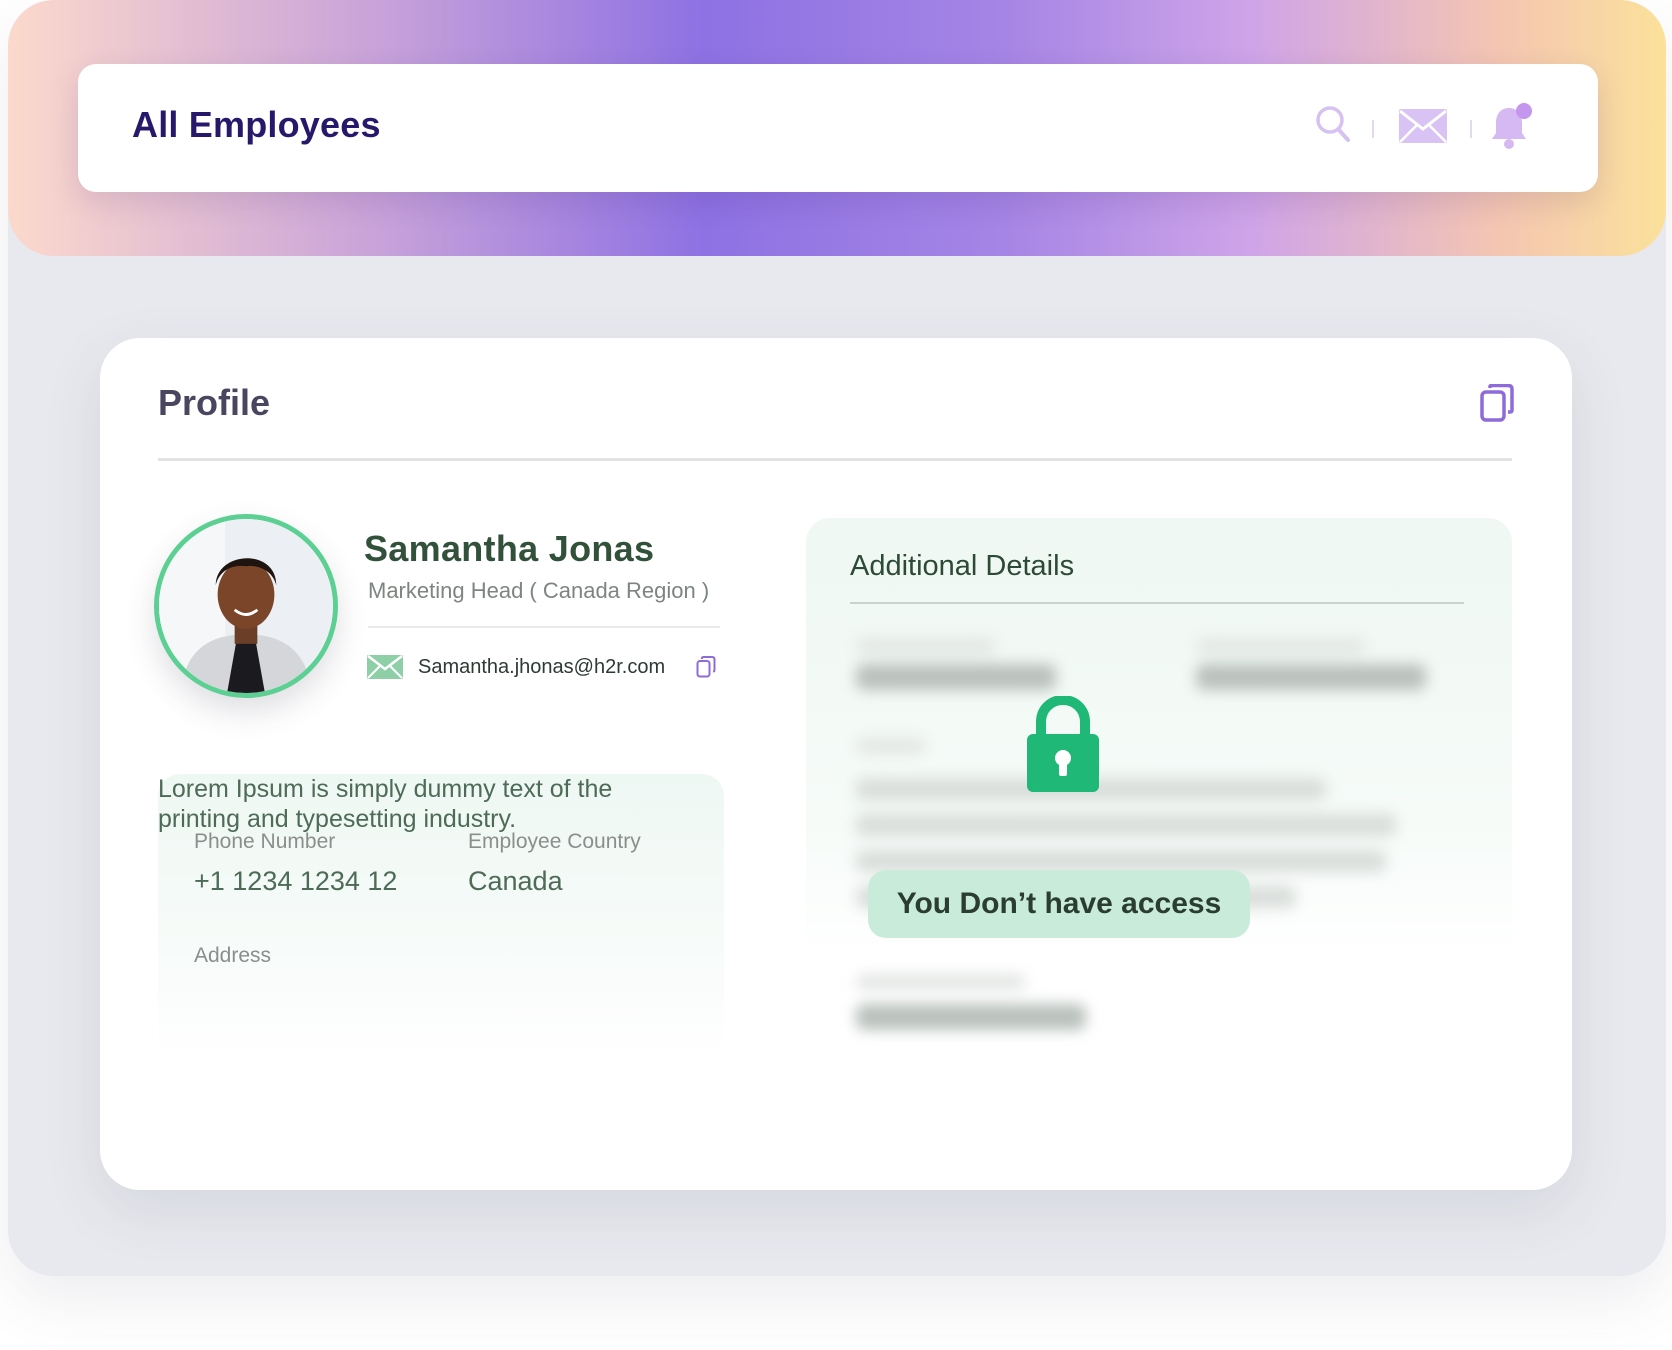 The width and height of the screenshot is (1672, 1350). What do you see at coordinates (1333, 124) in the screenshot?
I see `search-icon` at bounding box center [1333, 124].